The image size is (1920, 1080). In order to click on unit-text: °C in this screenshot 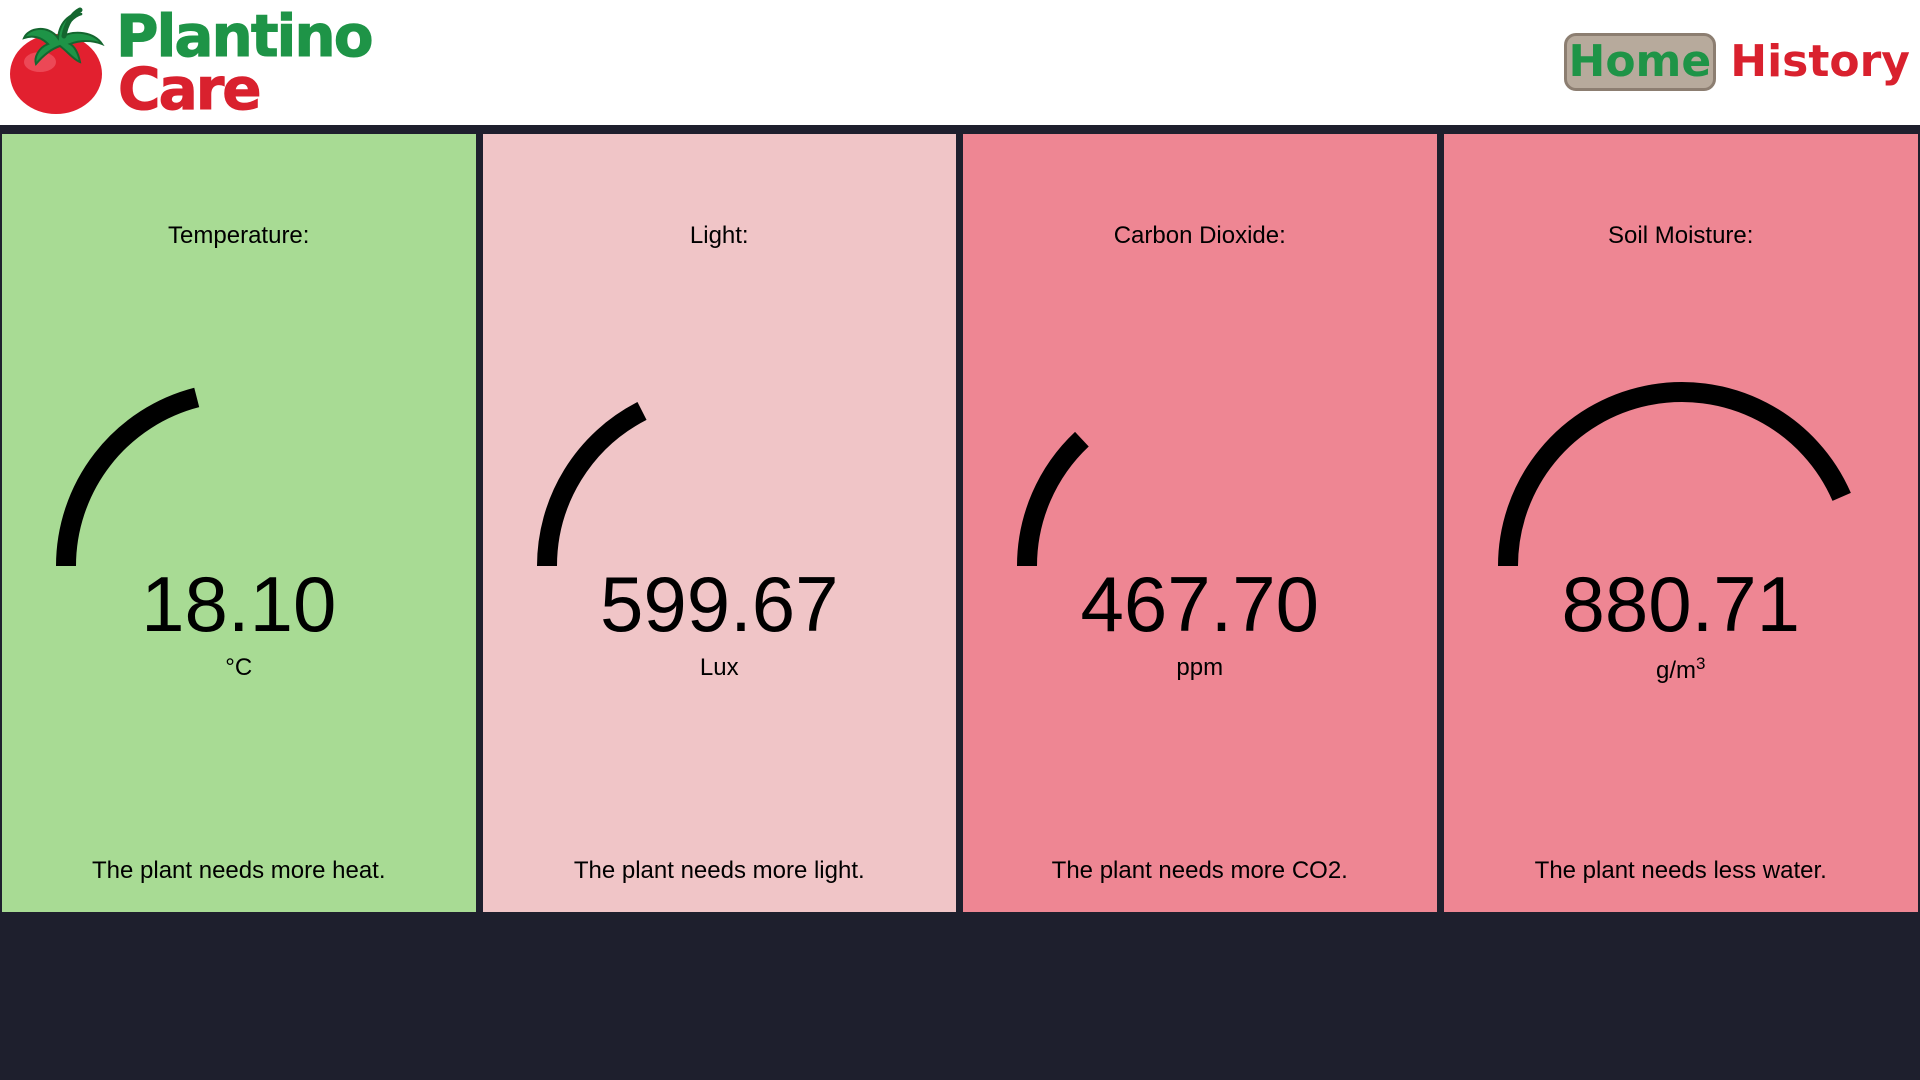, I will do `click(239, 667)`.